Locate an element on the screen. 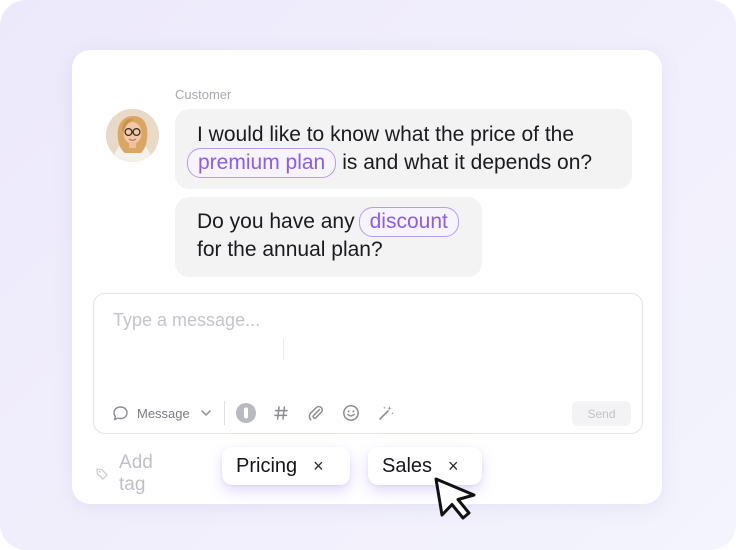 This screenshot has height=550, width=736. tag-chip-label: Sales is located at coordinates (407, 465).